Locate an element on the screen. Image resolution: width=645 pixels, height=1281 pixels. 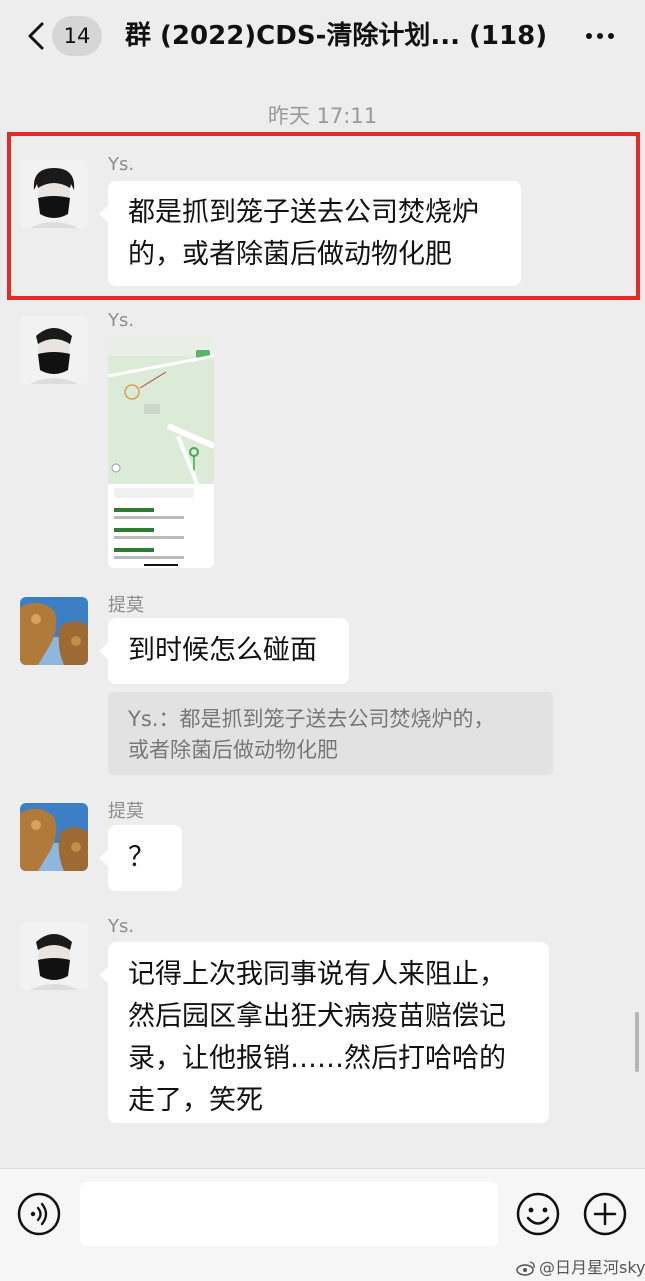
message-bubble: 都是抓到笼子送去公司焚烧炉 的，或者除菌后做动物化肥 is located at coordinates (310, 233).